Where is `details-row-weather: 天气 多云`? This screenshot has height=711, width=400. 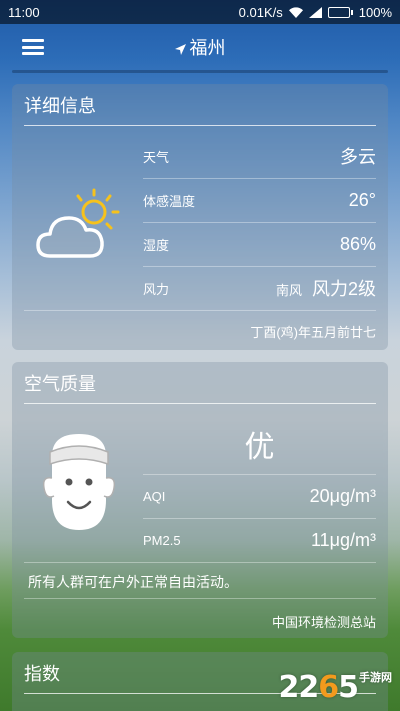
details-row-weather: 天气 多云 is located at coordinates (259, 156).